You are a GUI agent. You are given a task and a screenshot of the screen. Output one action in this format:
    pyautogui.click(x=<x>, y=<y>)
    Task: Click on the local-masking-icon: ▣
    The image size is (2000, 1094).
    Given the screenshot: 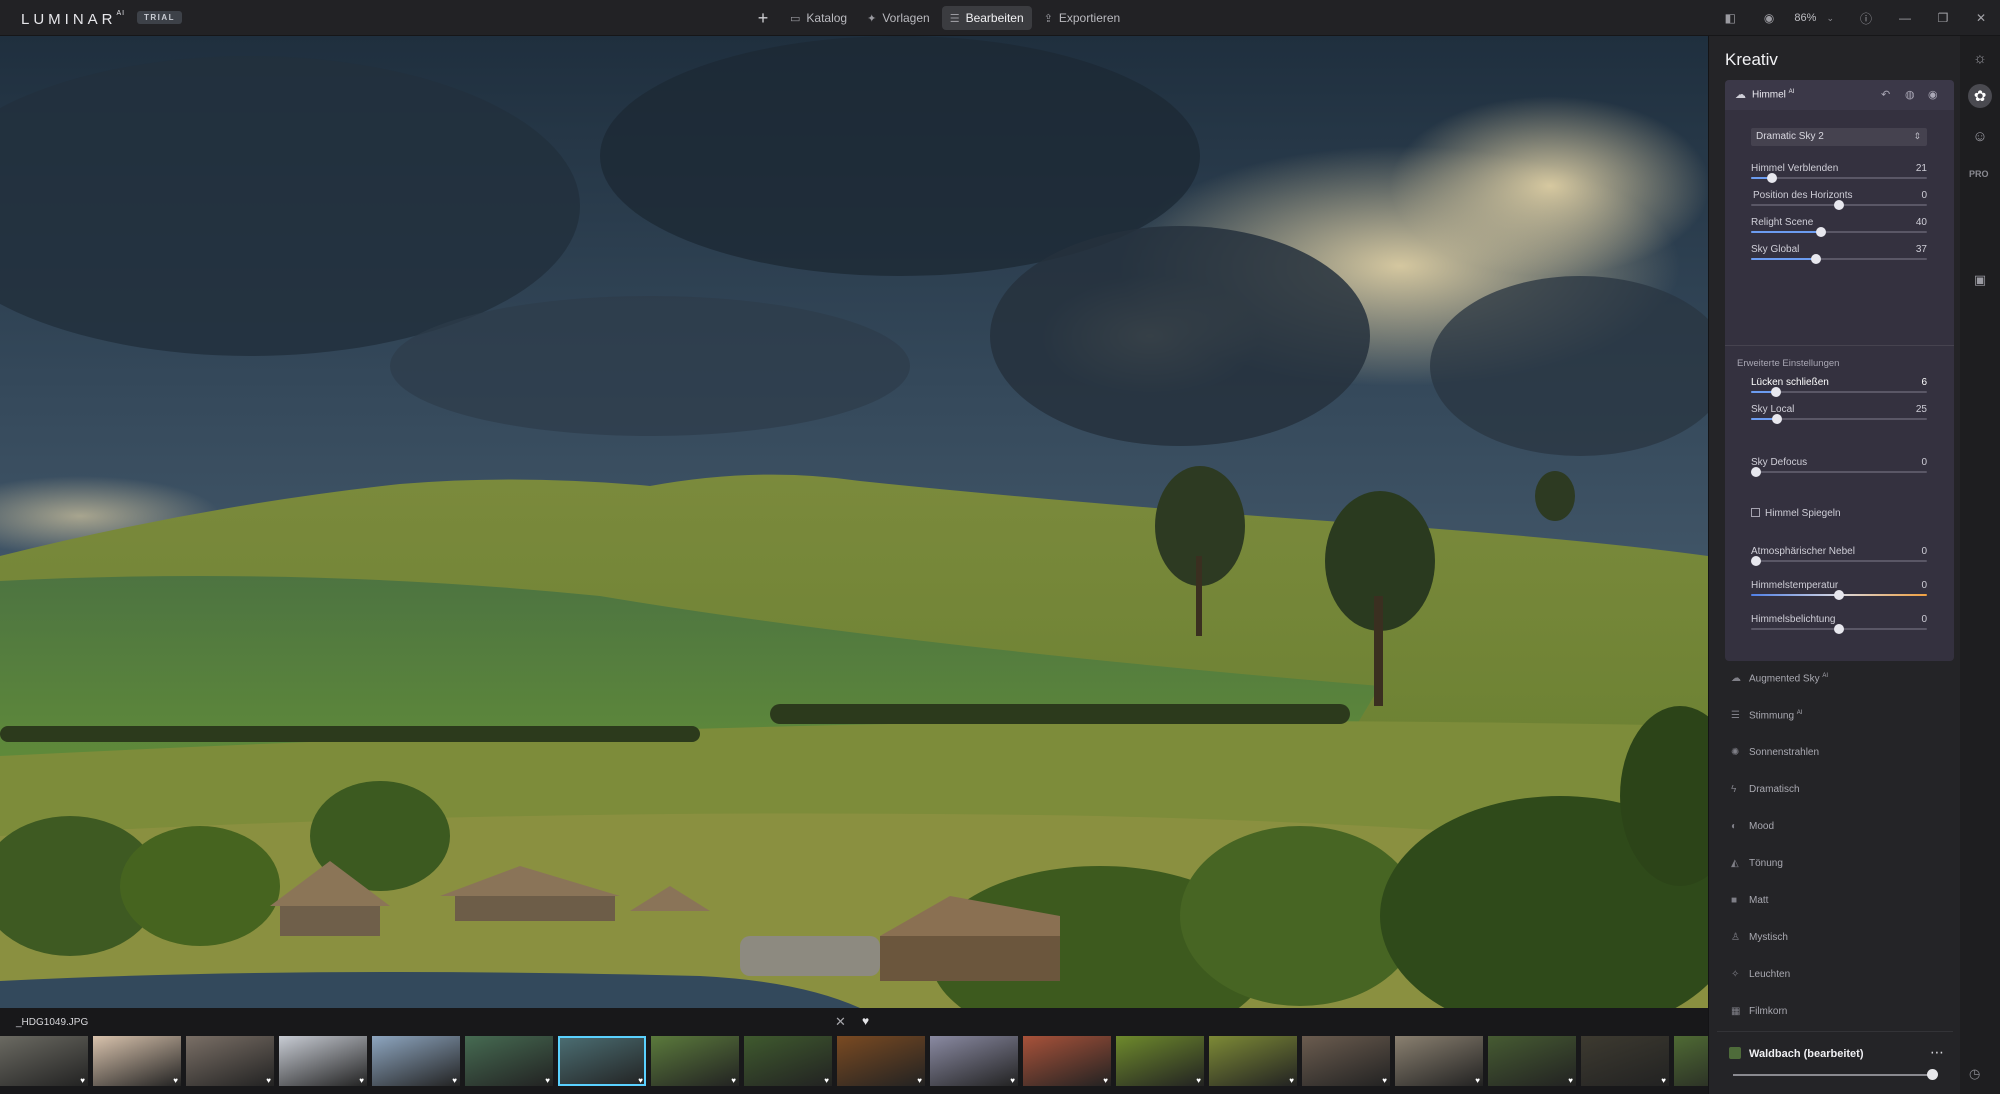 What is the action you would take?
    pyautogui.click(x=1980, y=280)
    